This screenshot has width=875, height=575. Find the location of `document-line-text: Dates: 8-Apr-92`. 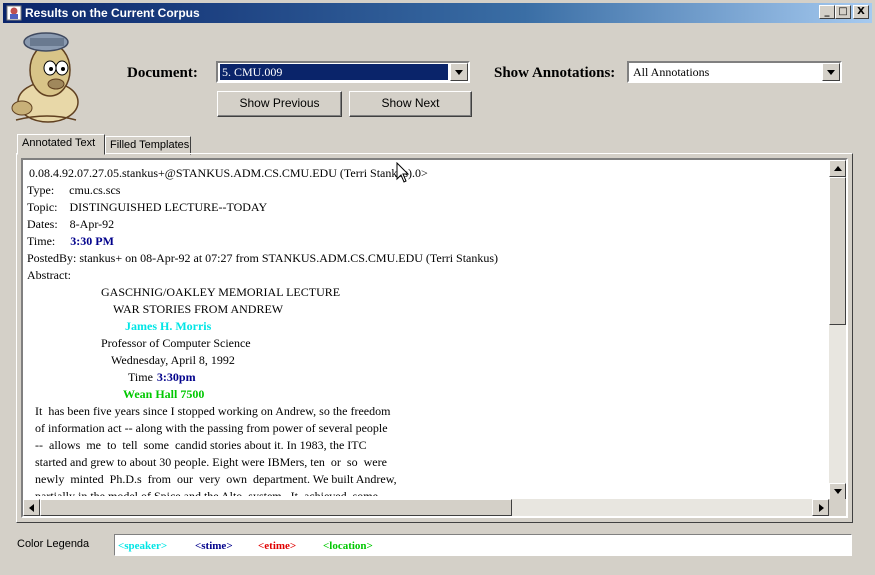

document-line-text: Dates: 8-Apr-92 is located at coordinates (71, 224).